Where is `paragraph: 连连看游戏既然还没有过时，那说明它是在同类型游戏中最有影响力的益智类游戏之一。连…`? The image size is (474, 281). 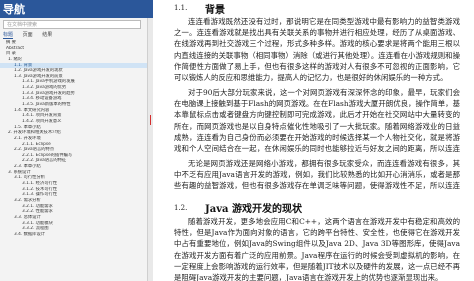
paragraph: 连连看游戏既然还没有过时，那说明它是在同类型游戏中最有影响力的益智类游戏之一。连… is located at coordinates (317, 50).